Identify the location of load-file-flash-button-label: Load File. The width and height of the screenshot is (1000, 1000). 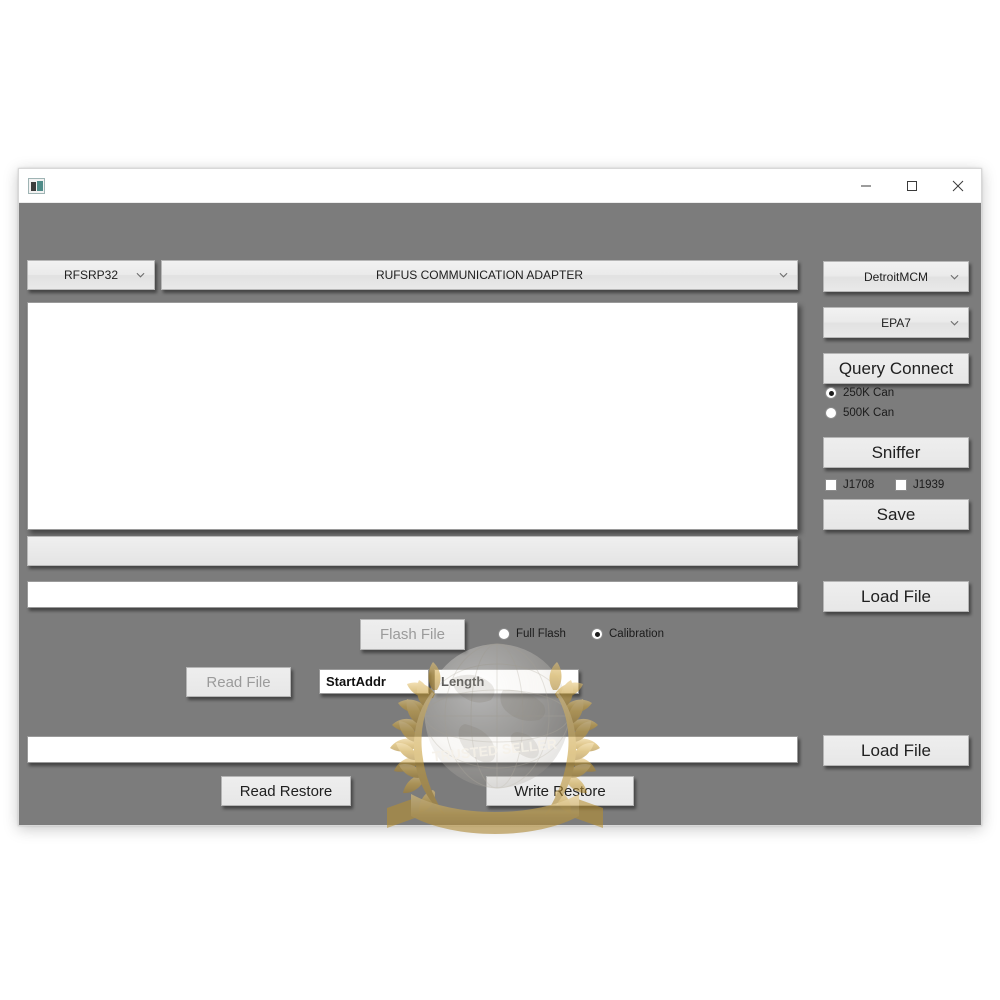
(896, 596).